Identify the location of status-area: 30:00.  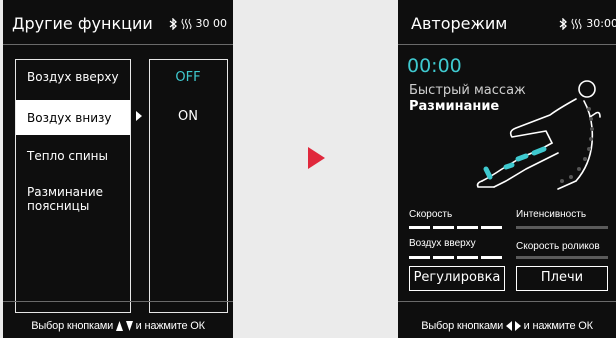
(587, 23).